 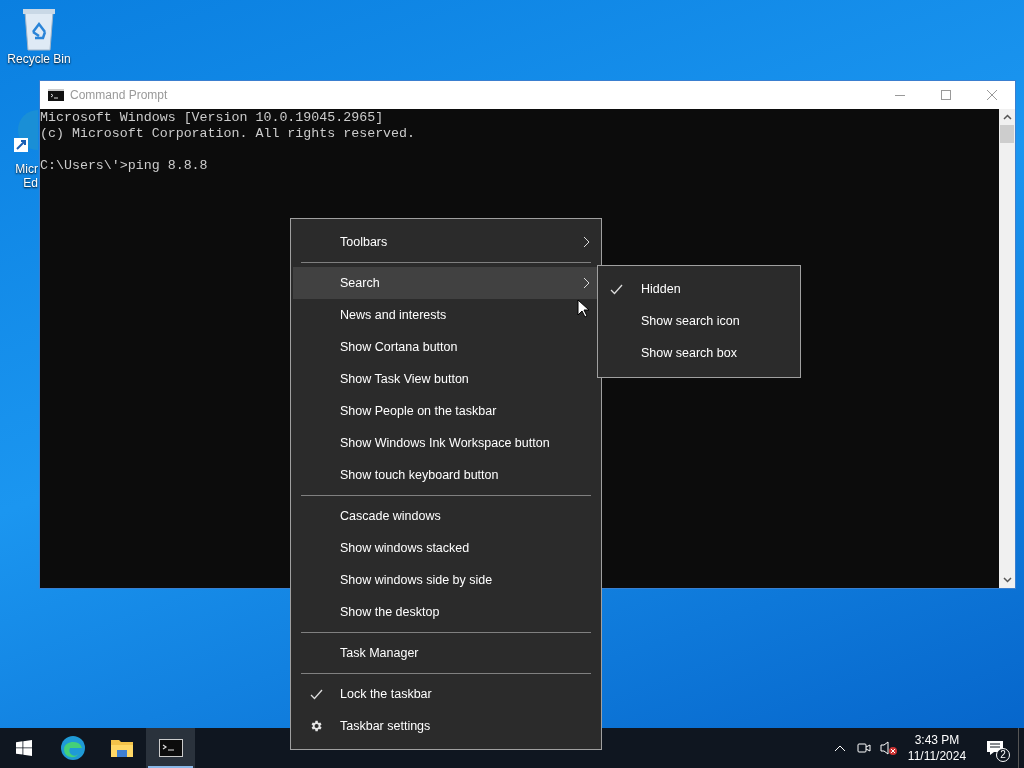 What do you see at coordinates (937, 756) in the screenshot?
I see `clock-date: 11/11/2024` at bounding box center [937, 756].